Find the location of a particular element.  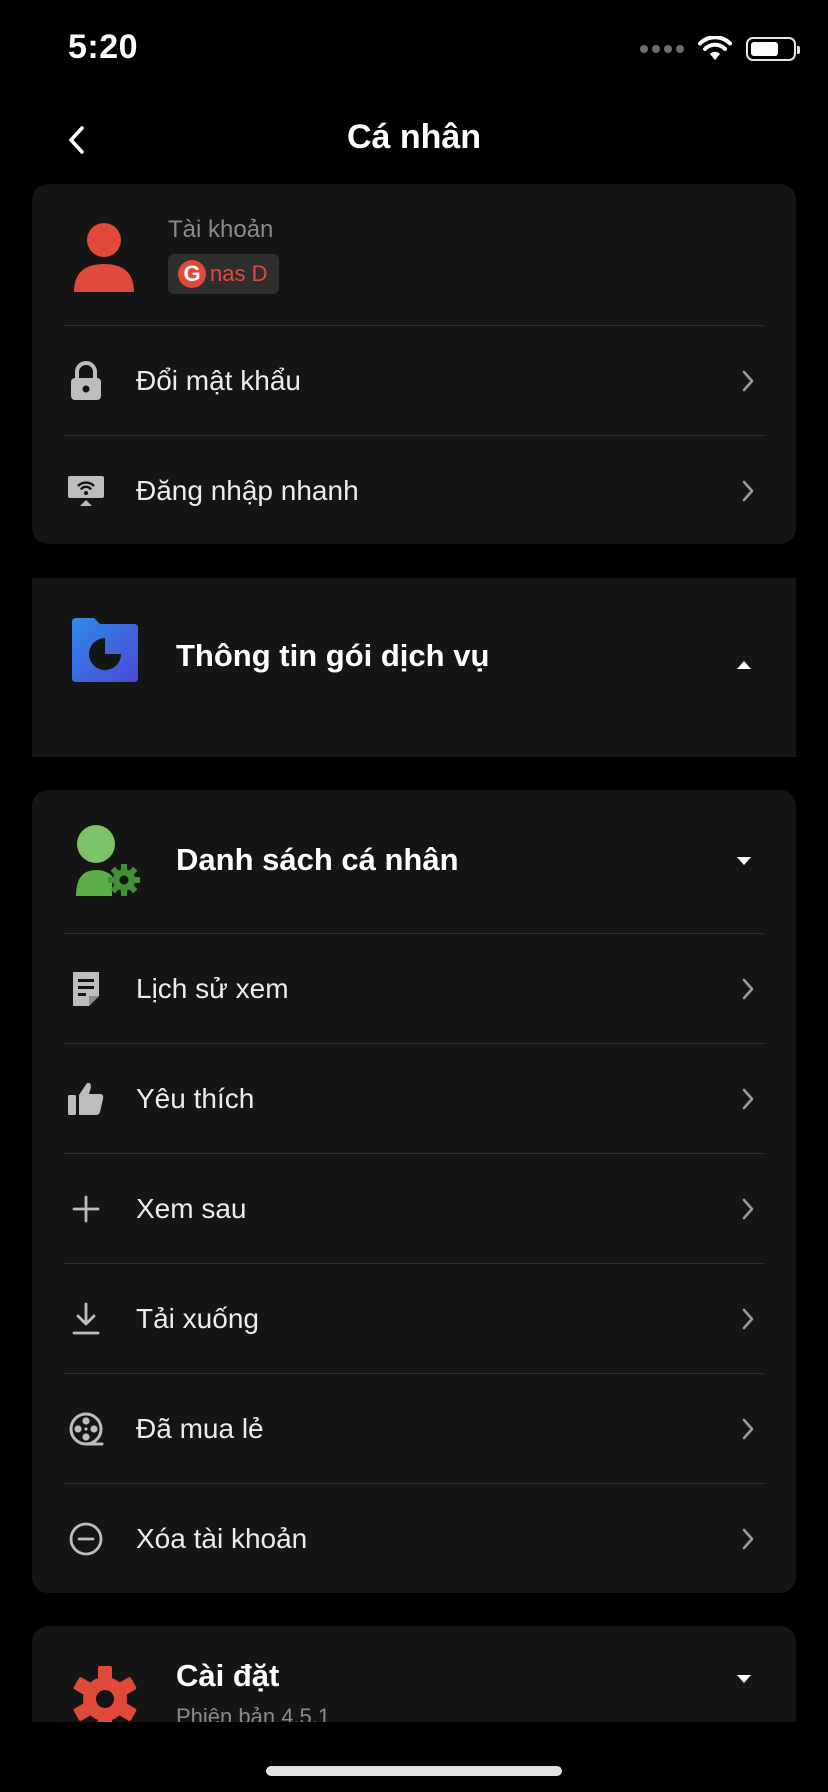

service-package-header: Thông tin gói dịch vụ is located at coordinates (414, 658).